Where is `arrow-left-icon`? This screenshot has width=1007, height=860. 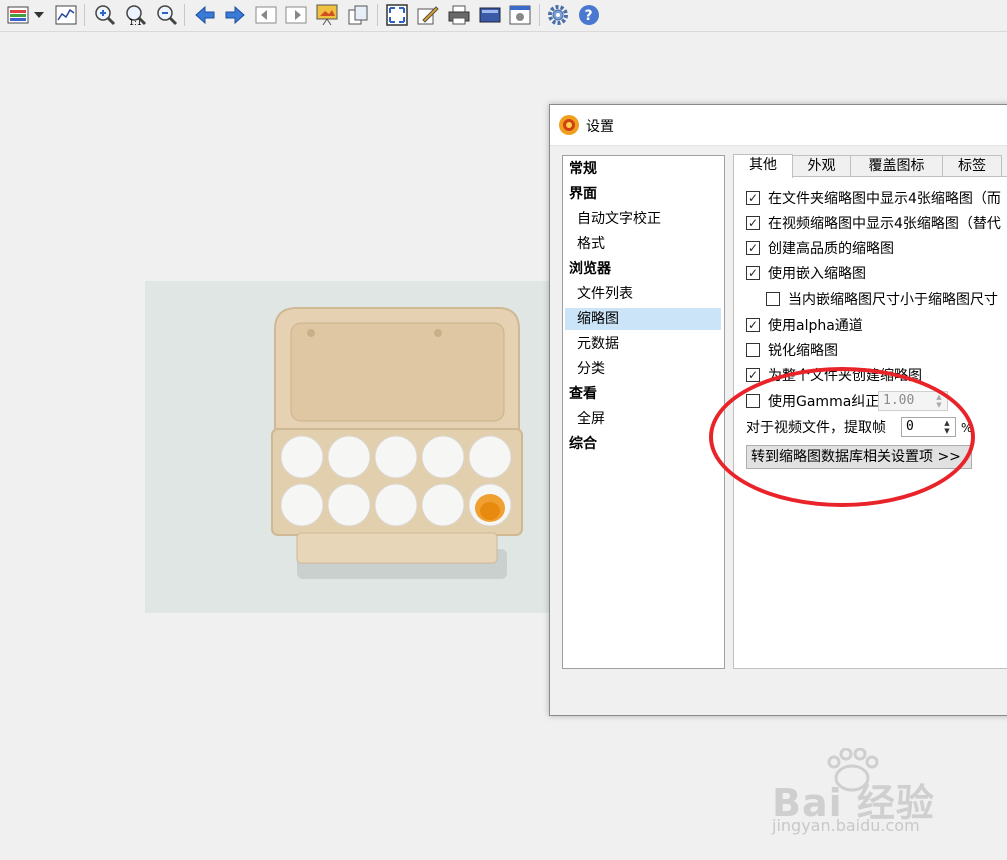
arrow-left-icon is located at coordinates (205, 15).